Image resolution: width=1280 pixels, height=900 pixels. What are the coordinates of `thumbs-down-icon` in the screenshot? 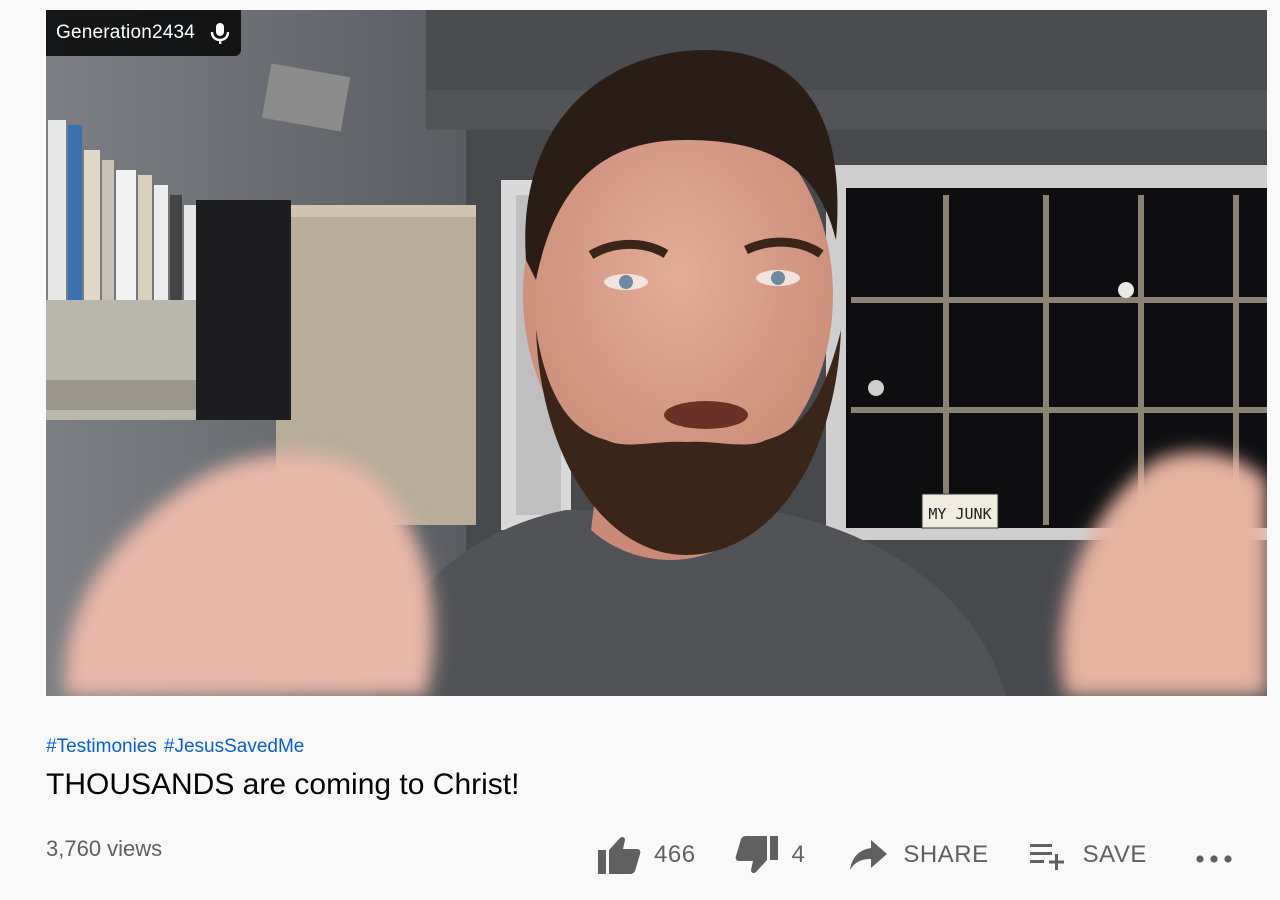 It's located at (756, 855).